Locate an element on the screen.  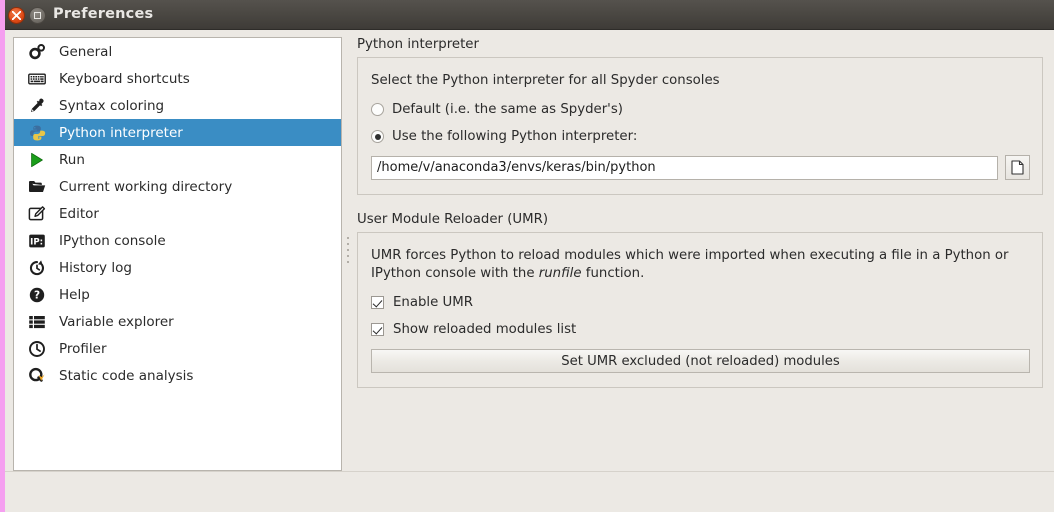
checkbox-show-reloaded: Show reloaded modules list is located at coordinates (700, 329).